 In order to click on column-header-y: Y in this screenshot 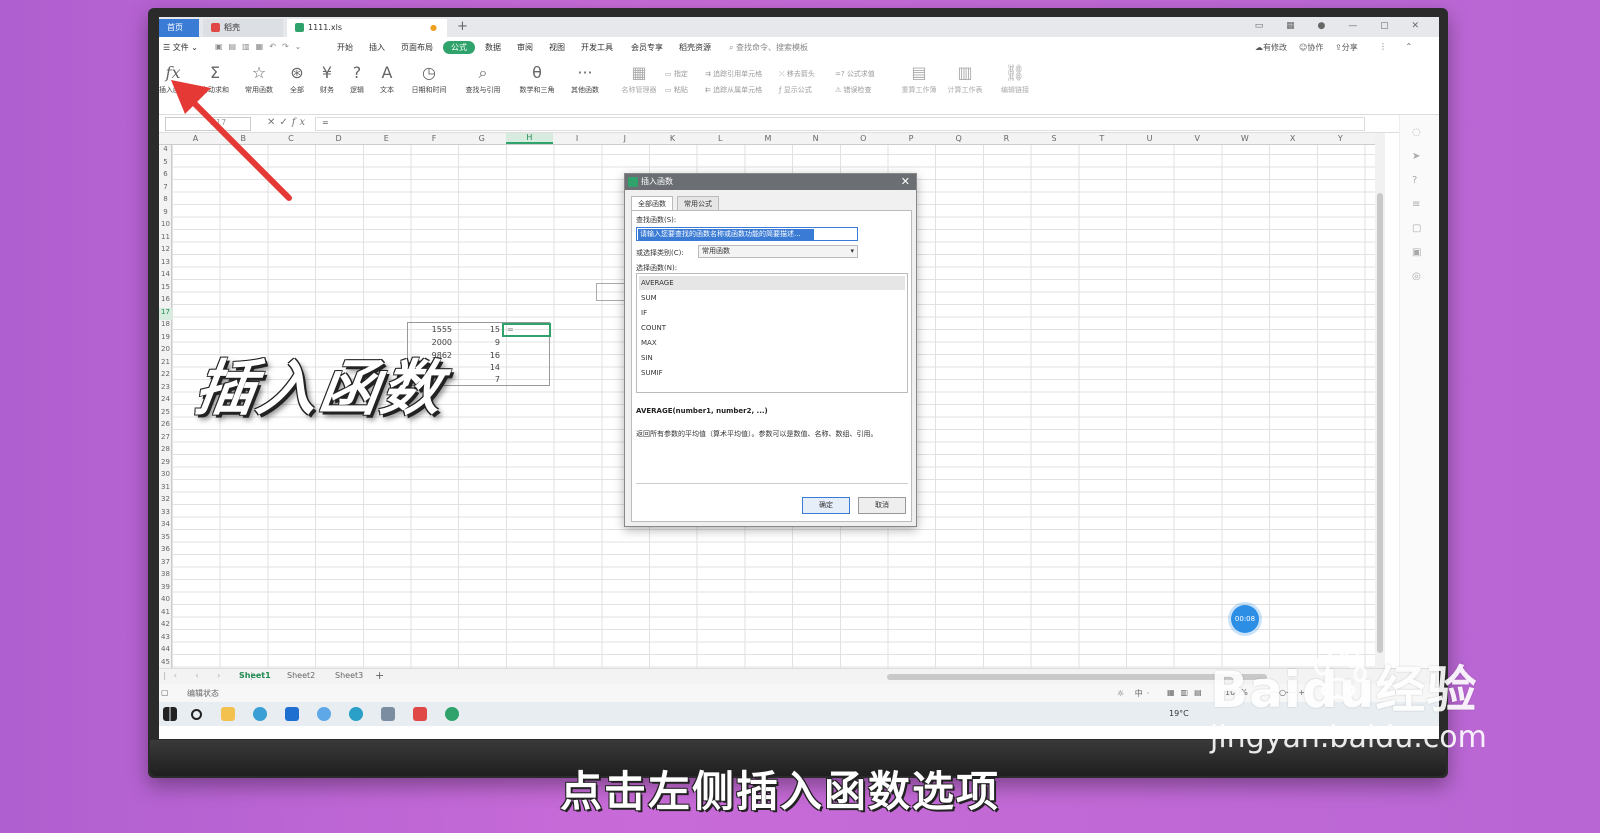, I will do `click(1340, 138)`.